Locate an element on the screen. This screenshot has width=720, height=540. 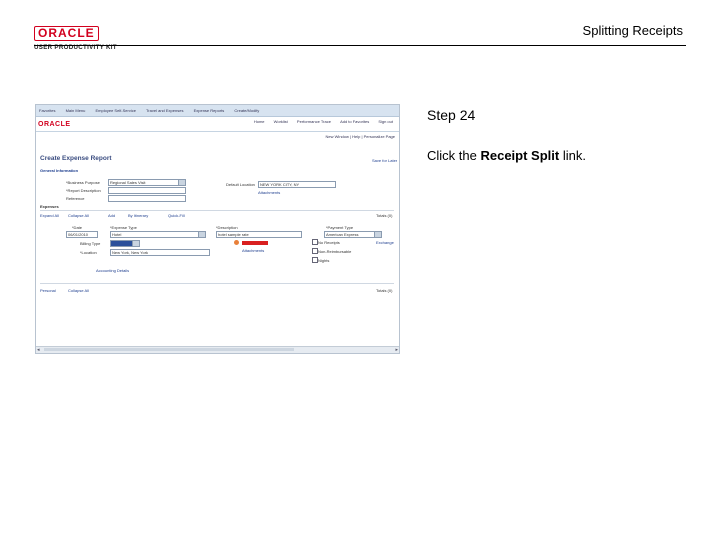
collapse-all-link: Collapse All is located at coordinates (78, 215).